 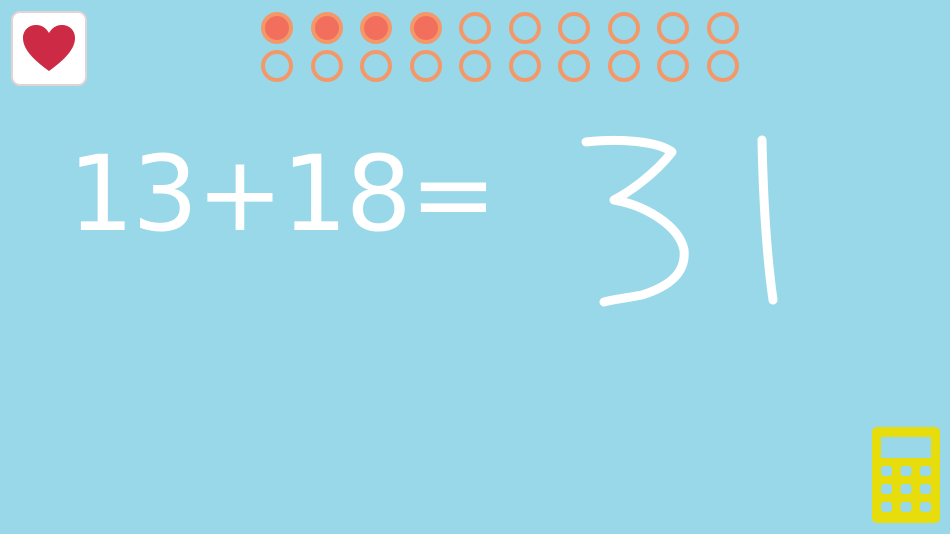 What do you see at coordinates (906, 475) in the screenshot?
I see `calculator-icon` at bounding box center [906, 475].